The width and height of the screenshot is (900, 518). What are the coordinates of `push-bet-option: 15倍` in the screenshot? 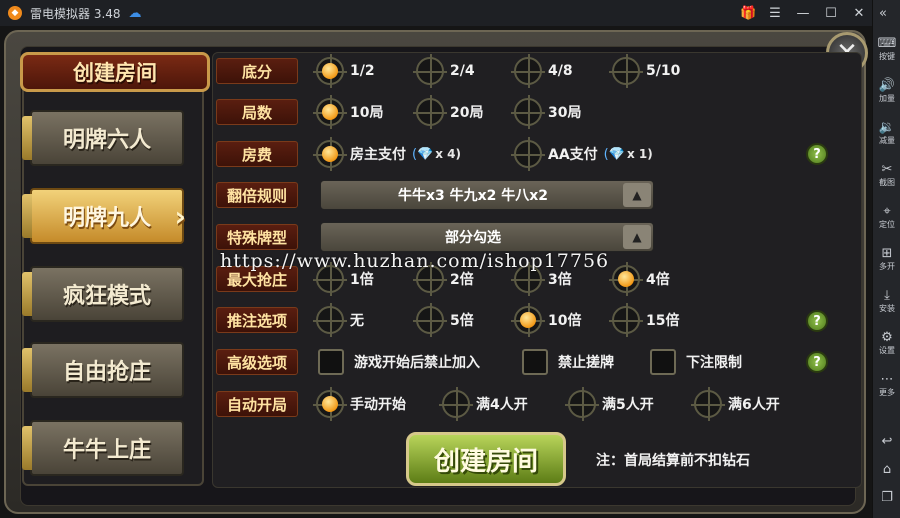 It's located at (644, 320).